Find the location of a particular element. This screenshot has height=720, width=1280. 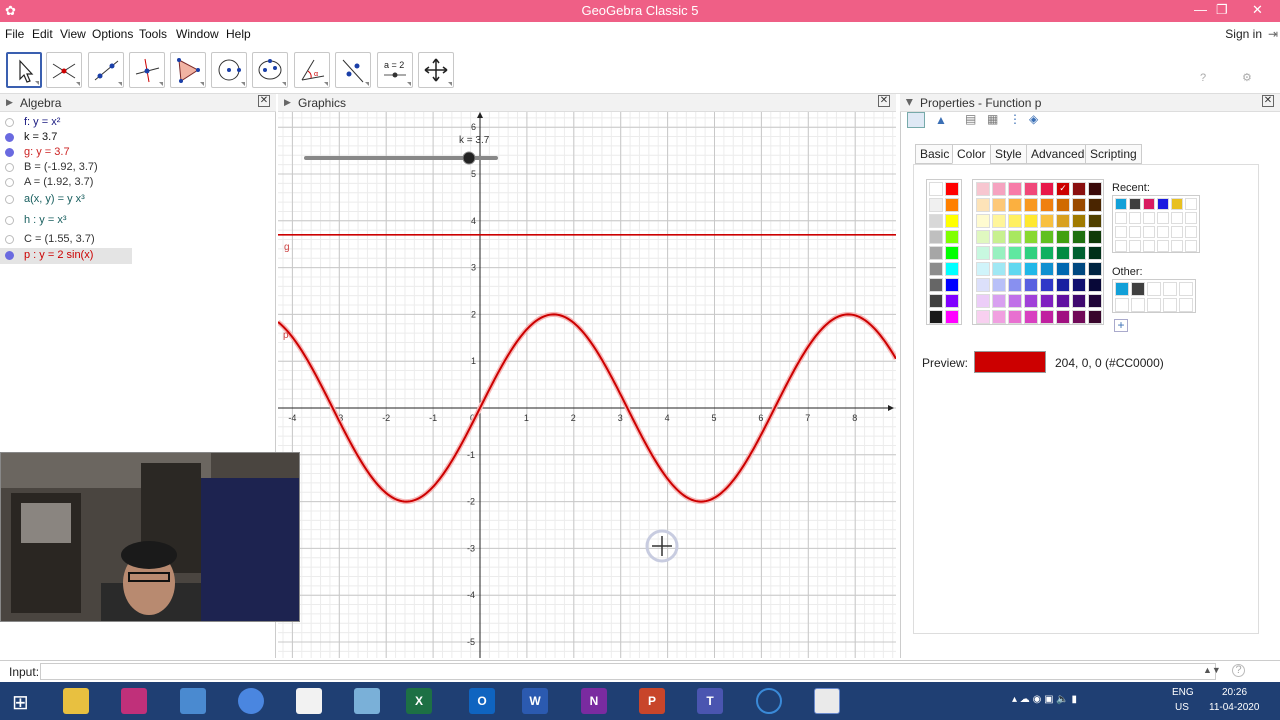

recorder-icon is located at coordinates (769, 701).